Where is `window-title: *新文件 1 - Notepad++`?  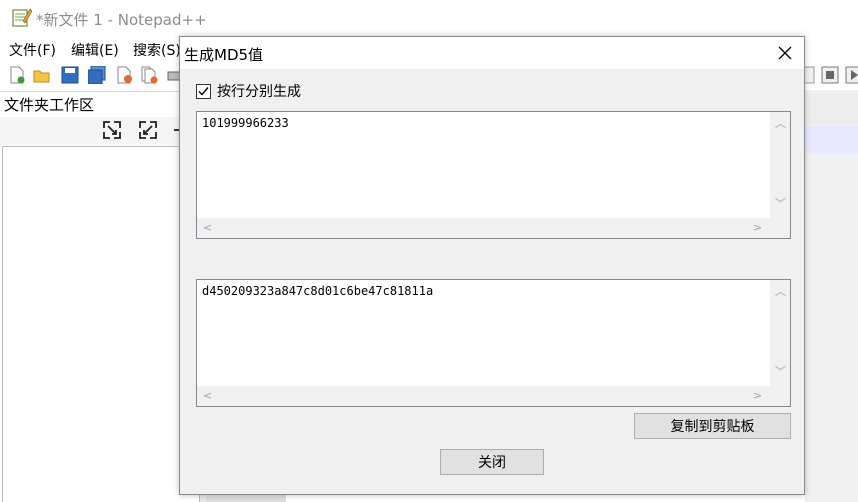
window-title: *新文件 1 - Notepad++ is located at coordinates (121, 20).